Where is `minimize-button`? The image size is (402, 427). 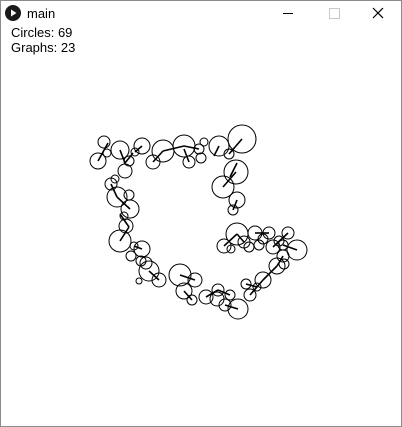
minimize-button is located at coordinates (288, 13).